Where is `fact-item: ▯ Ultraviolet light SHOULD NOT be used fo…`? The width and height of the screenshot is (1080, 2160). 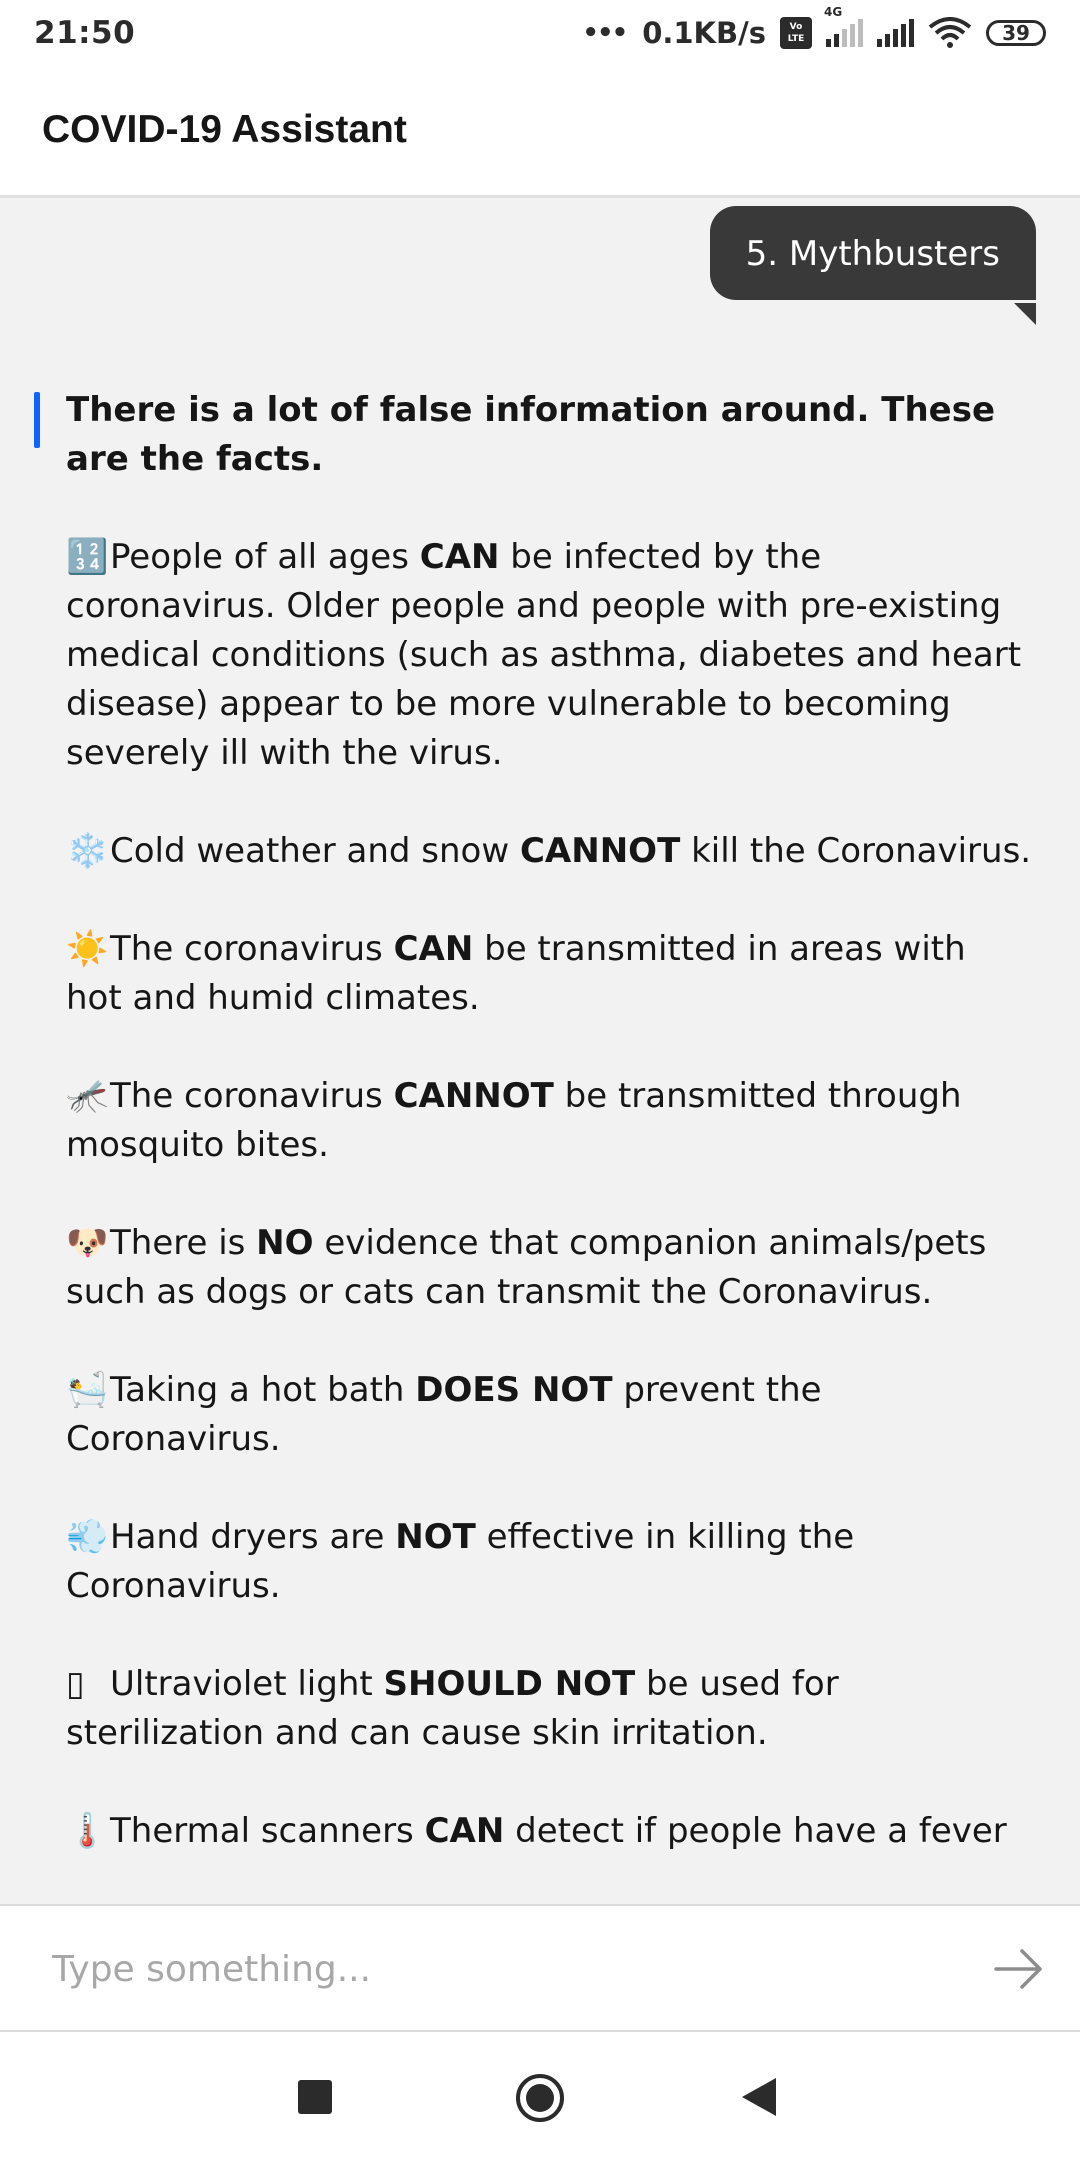 fact-item: ▯ Ultraviolet light SHOULD NOT be used fo… is located at coordinates (549, 1709).